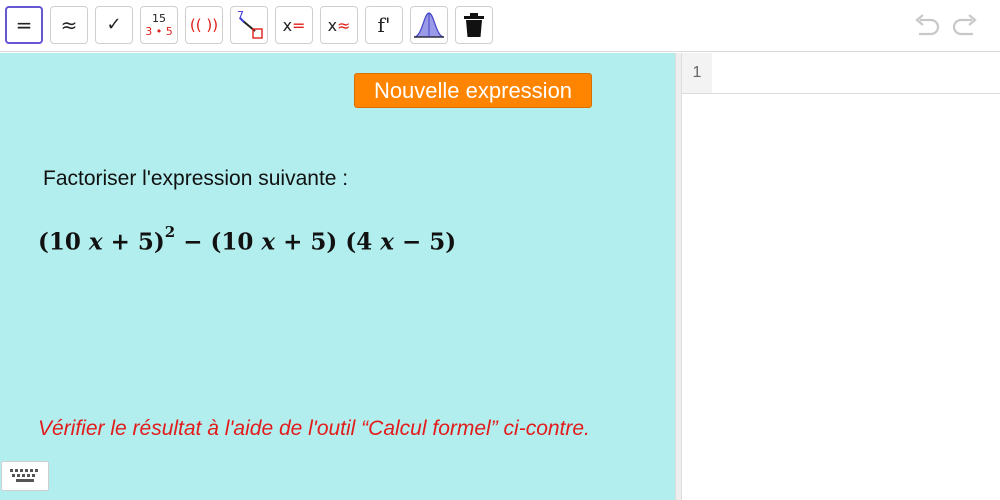 This screenshot has width=1000, height=500. What do you see at coordinates (473, 90) in the screenshot?
I see `new-expression-button: Nouvelle expression` at bounding box center [473, 90].